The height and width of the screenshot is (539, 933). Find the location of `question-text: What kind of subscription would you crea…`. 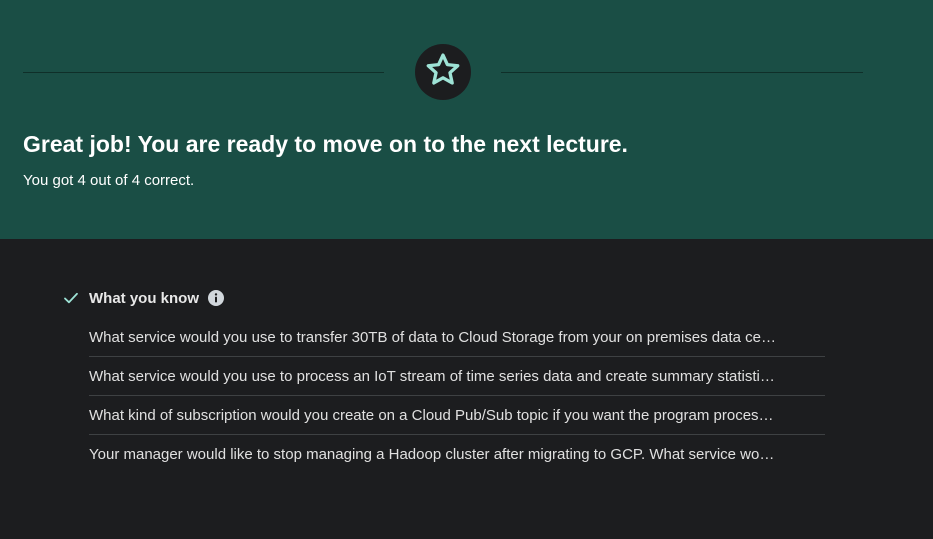

question-text: What kind of subscription would you crea… is located at coordinates (431, 415).